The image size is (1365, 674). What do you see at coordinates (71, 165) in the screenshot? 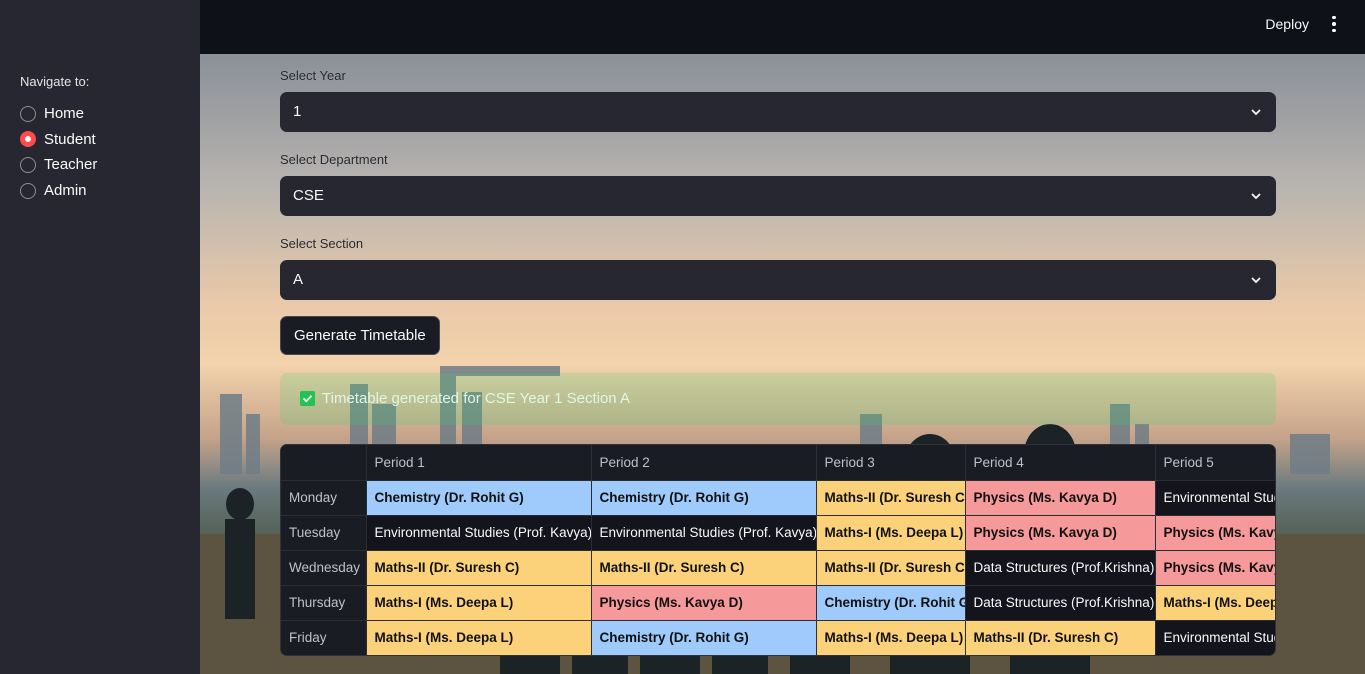
I see `nav-radio-label: Teacher` at bounding box center [71, 165].